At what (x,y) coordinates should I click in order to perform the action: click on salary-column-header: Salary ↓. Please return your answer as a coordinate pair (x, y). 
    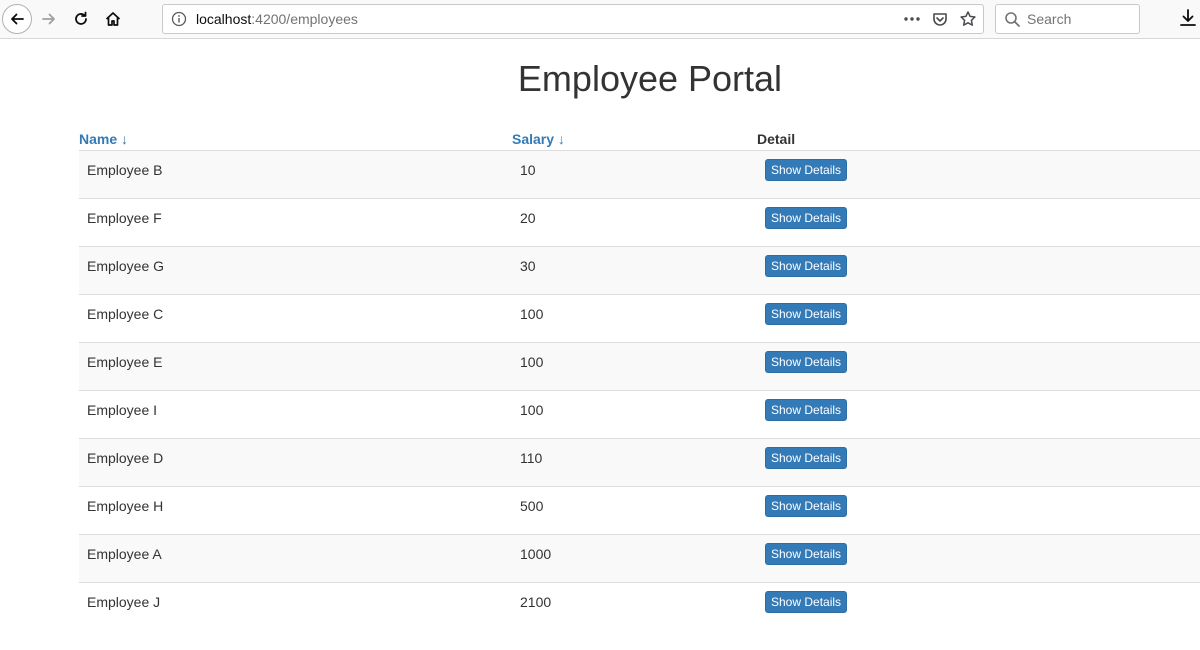
    Looking at the image, I should click on (634, 138).